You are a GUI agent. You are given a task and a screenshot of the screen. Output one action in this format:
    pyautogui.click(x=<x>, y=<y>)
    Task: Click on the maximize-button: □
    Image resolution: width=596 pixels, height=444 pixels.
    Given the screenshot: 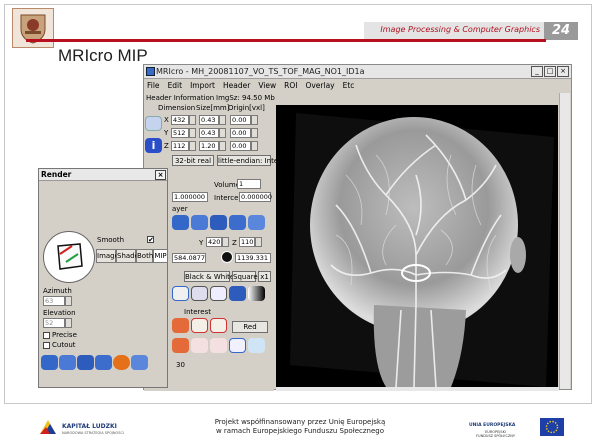 What is the action you would take?
    pyautogui.click(x=550, y=71)
    